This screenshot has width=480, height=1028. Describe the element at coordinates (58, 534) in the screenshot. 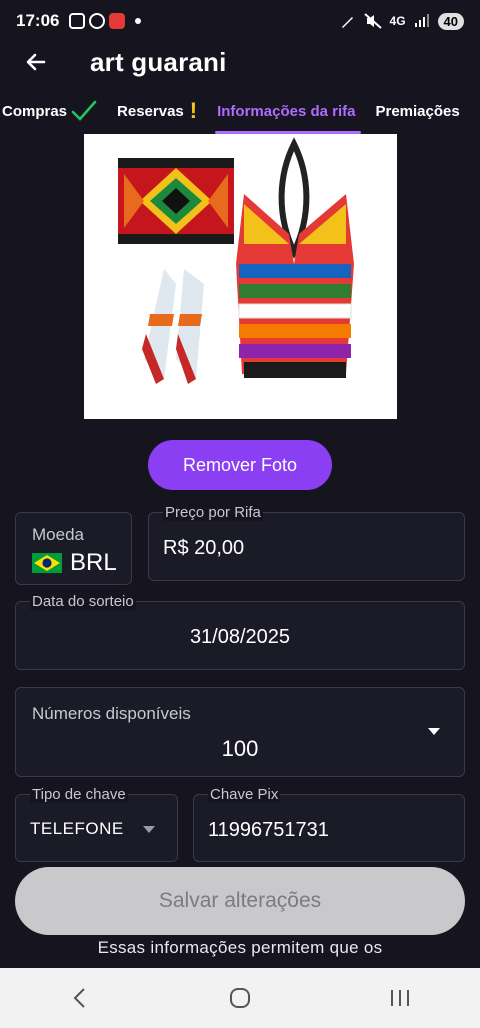

I see `currency-label: Moeda` at that location.